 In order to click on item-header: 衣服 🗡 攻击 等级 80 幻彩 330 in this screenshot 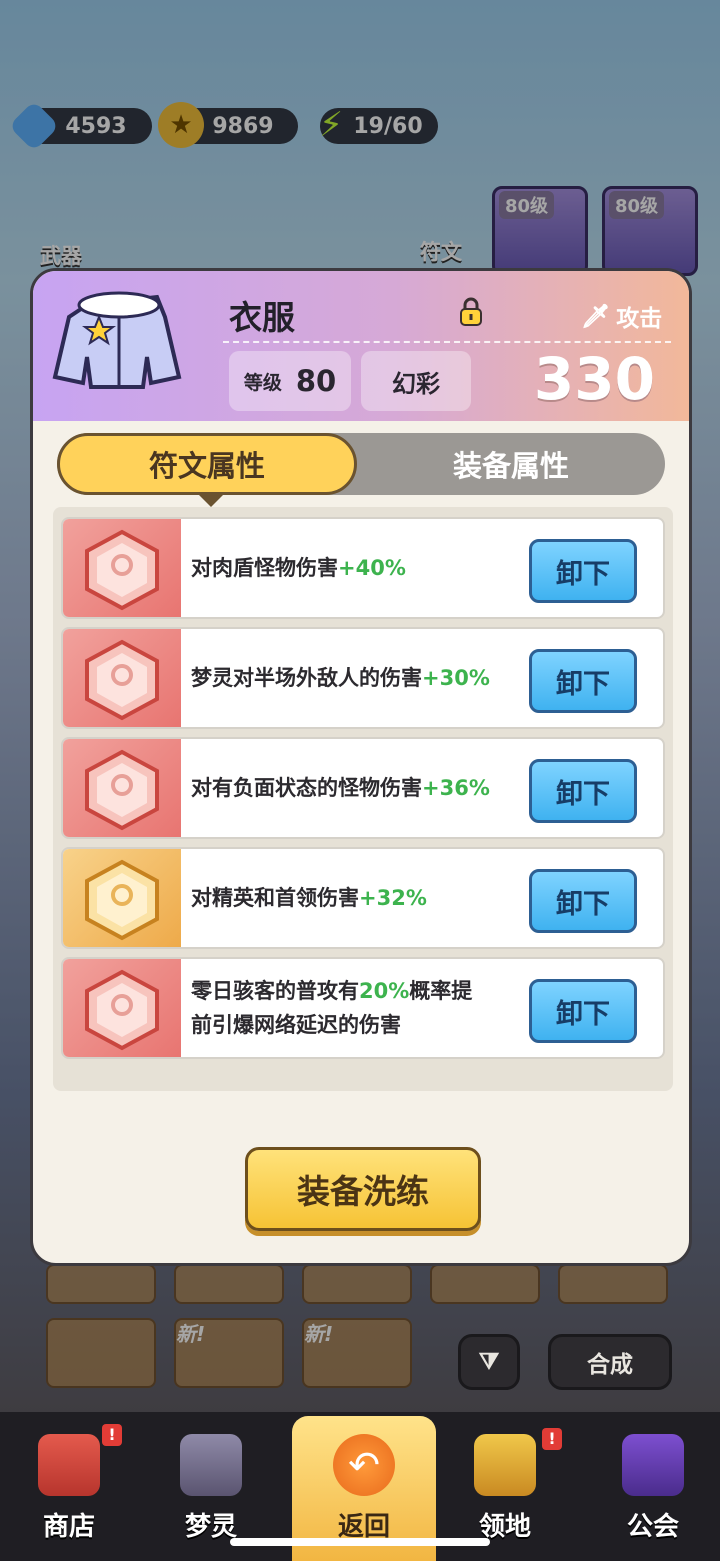, I will do `click(361, 346)`.